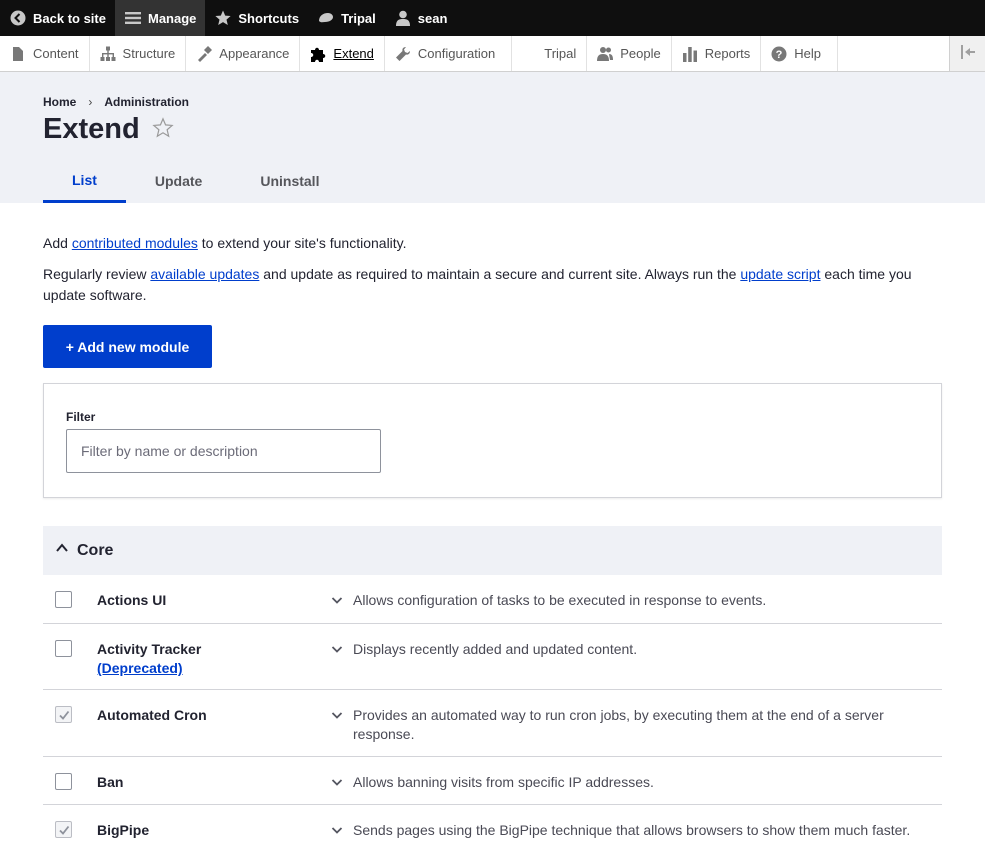  I want to click on module-name: Activity Tracker (Deprecated), so click(214, 664).